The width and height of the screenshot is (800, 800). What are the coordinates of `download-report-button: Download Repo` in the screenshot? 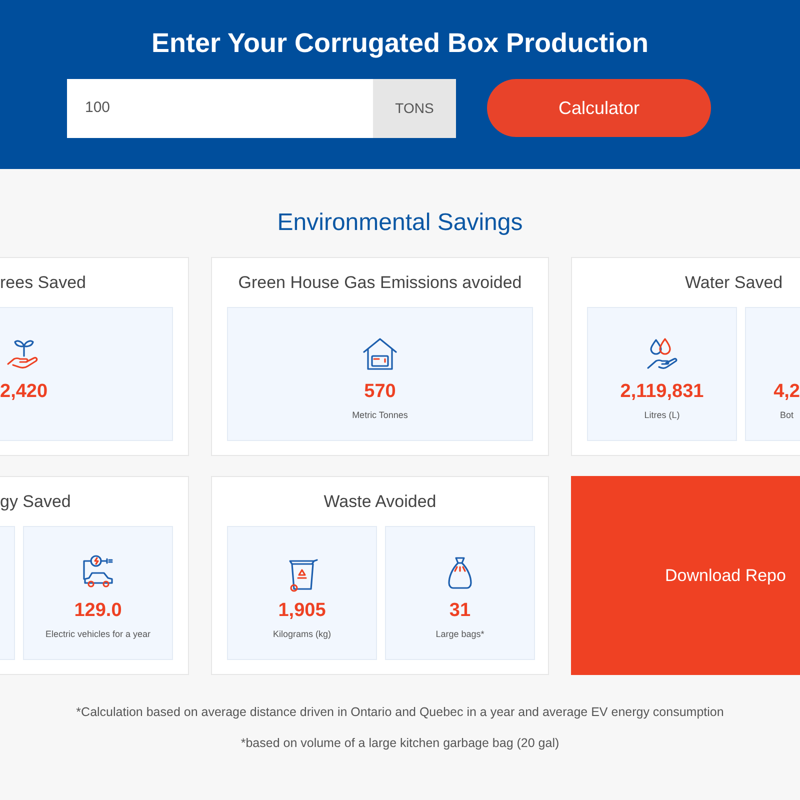 It's located at (685, 575).